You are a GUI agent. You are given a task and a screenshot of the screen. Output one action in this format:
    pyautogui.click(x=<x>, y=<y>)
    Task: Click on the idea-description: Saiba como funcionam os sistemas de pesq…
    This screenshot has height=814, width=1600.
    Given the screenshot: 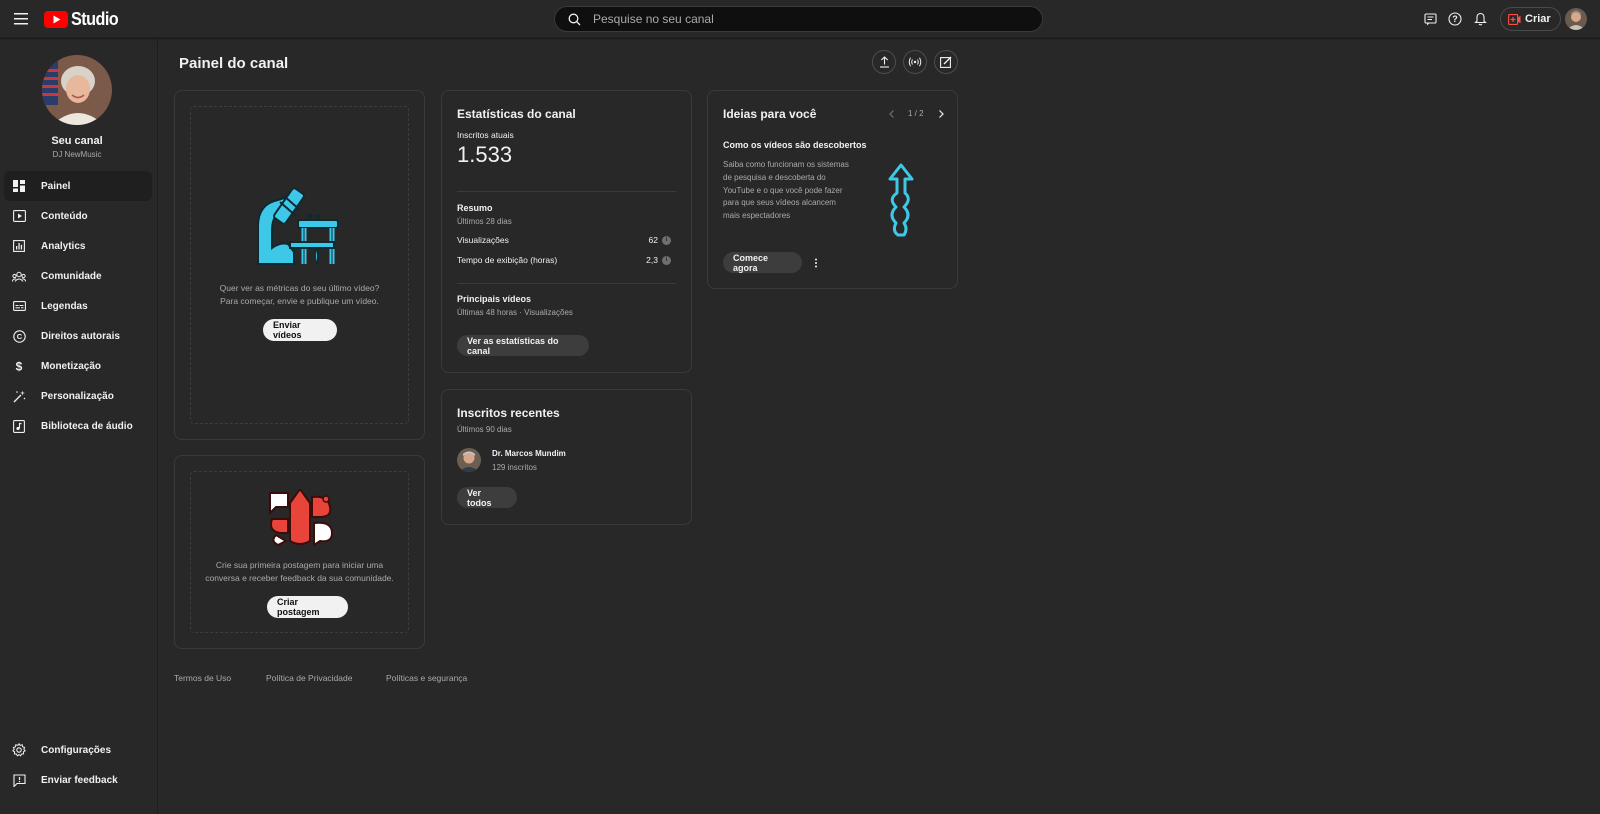 What is the action you would take?
    pyautogui.click(x=793, y=191)
    